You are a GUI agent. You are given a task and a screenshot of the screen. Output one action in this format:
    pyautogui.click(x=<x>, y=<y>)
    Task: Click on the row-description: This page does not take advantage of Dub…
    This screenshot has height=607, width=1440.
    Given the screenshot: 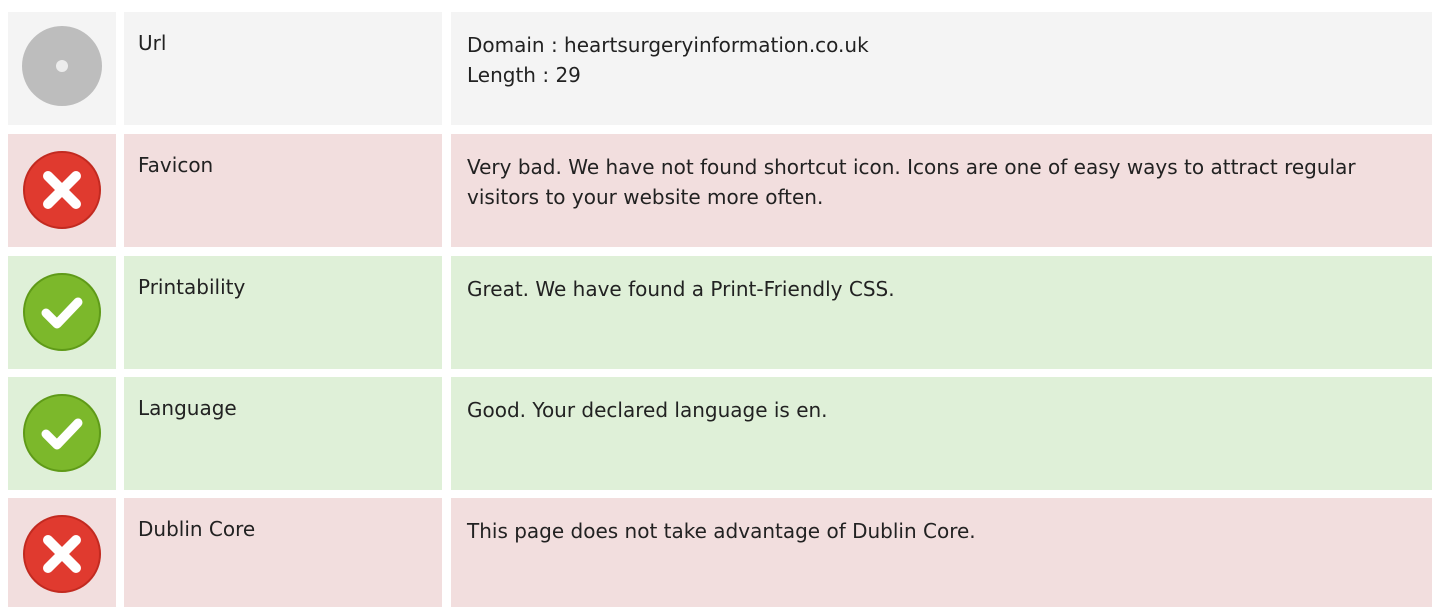 What is the action you would take?
    pyautogui.click(x=941, y=552)
    